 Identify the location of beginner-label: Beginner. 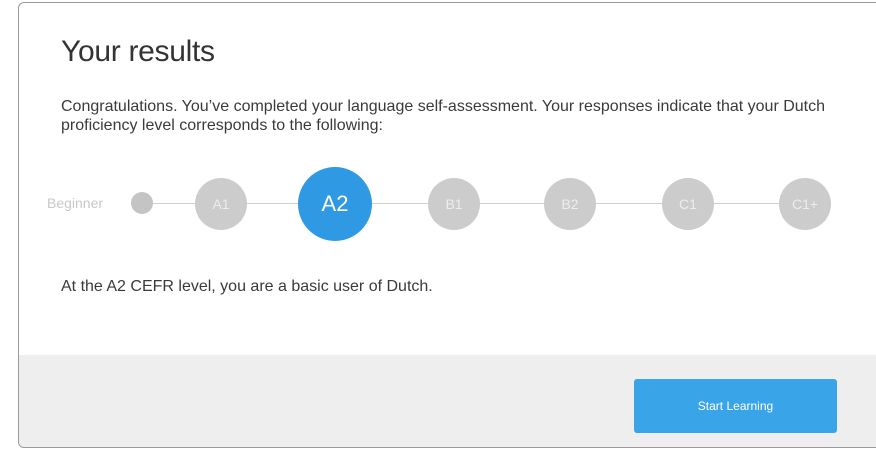
(75, 203).